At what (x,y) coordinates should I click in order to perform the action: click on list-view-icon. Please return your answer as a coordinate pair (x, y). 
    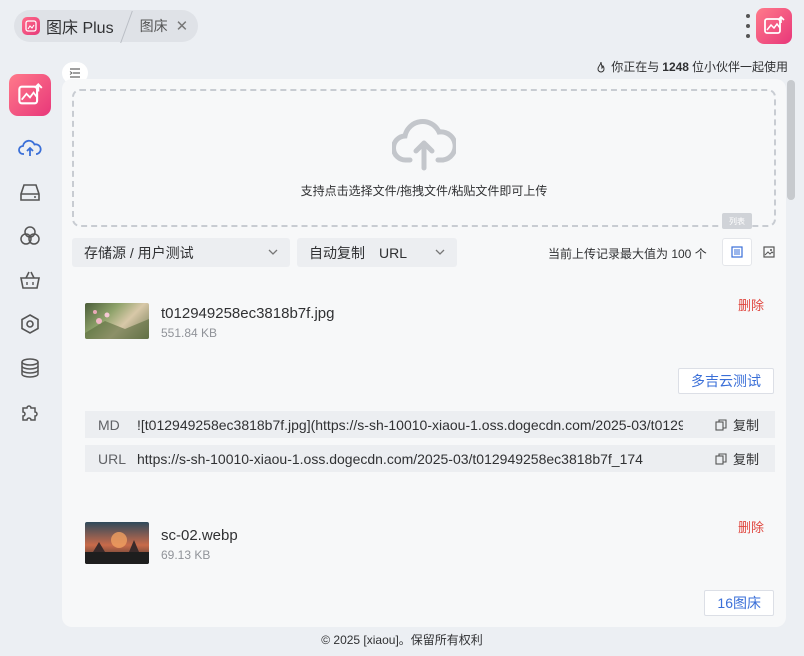
    Looking at the image, I should click on (737, 252).